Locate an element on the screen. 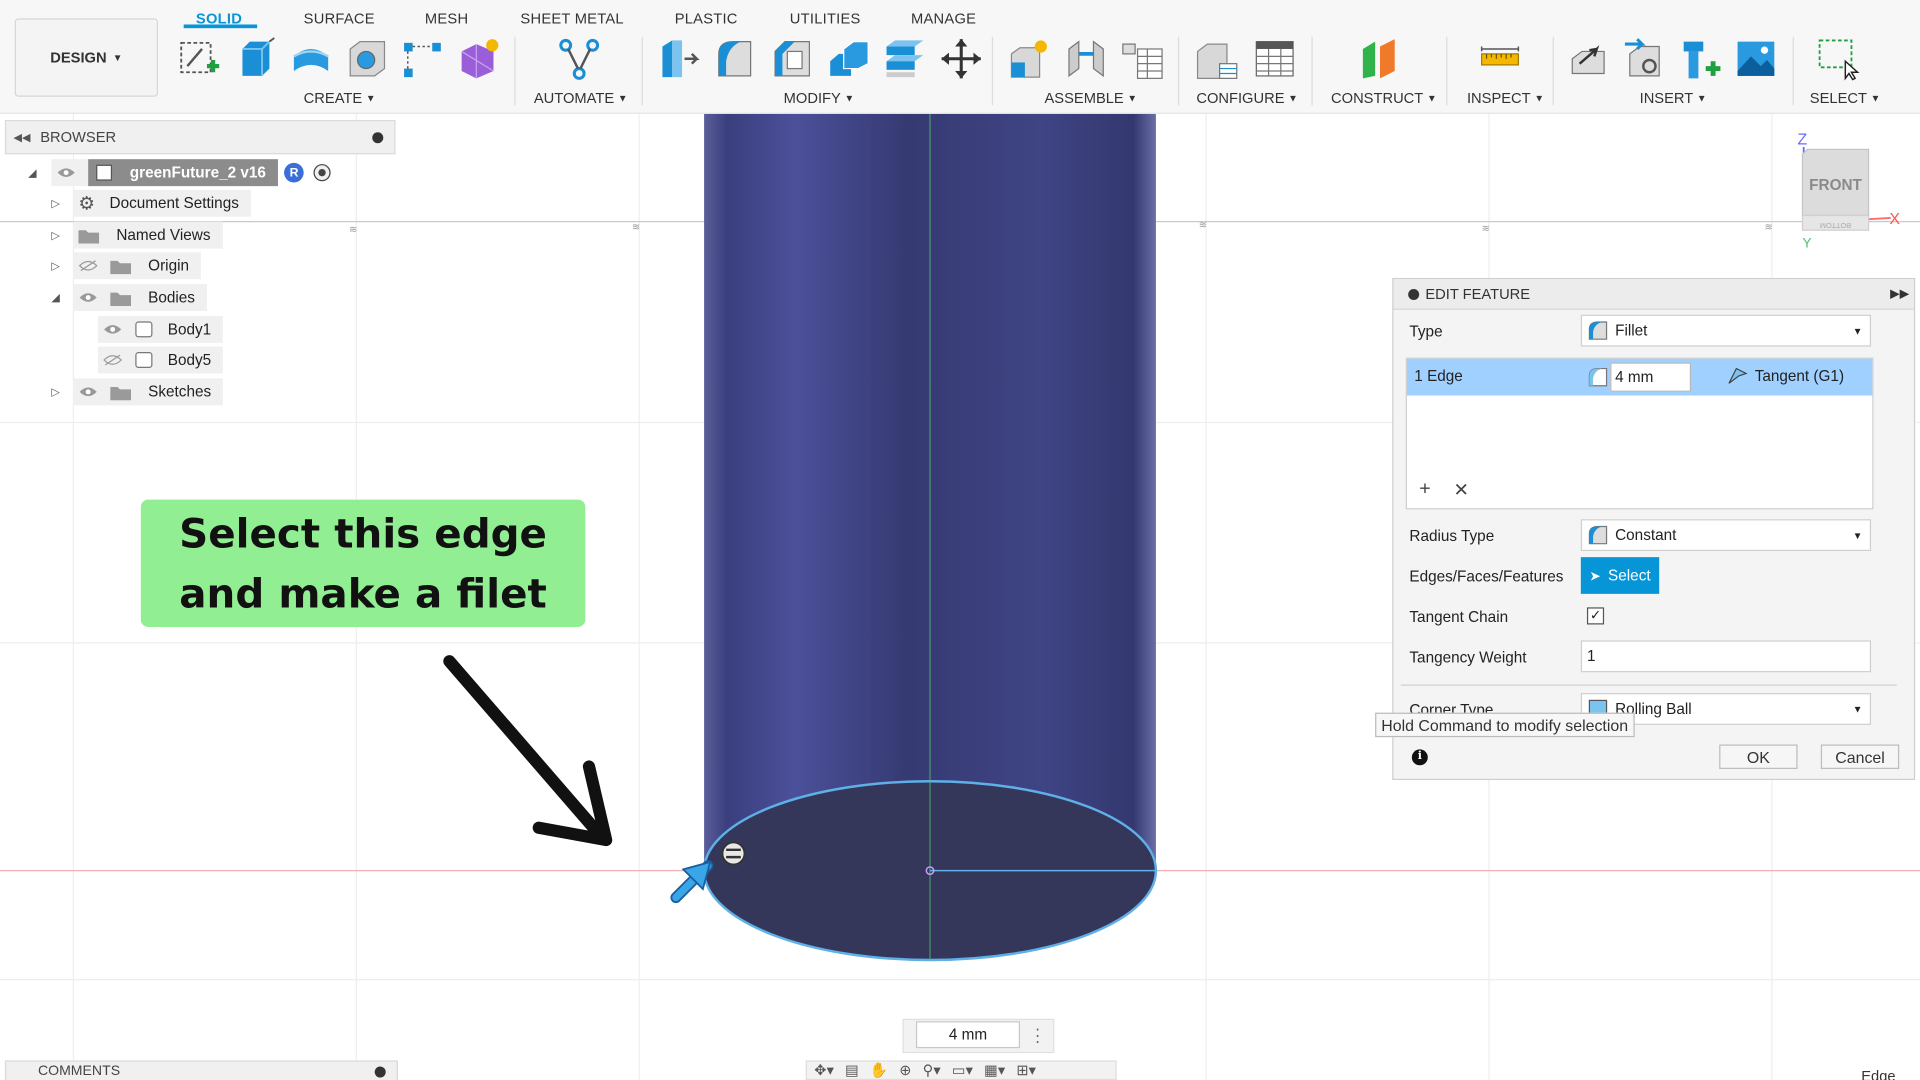 The image size is (1920, 1080). view-cube-front-label: FRONT is located at coordinates (1835, 185).